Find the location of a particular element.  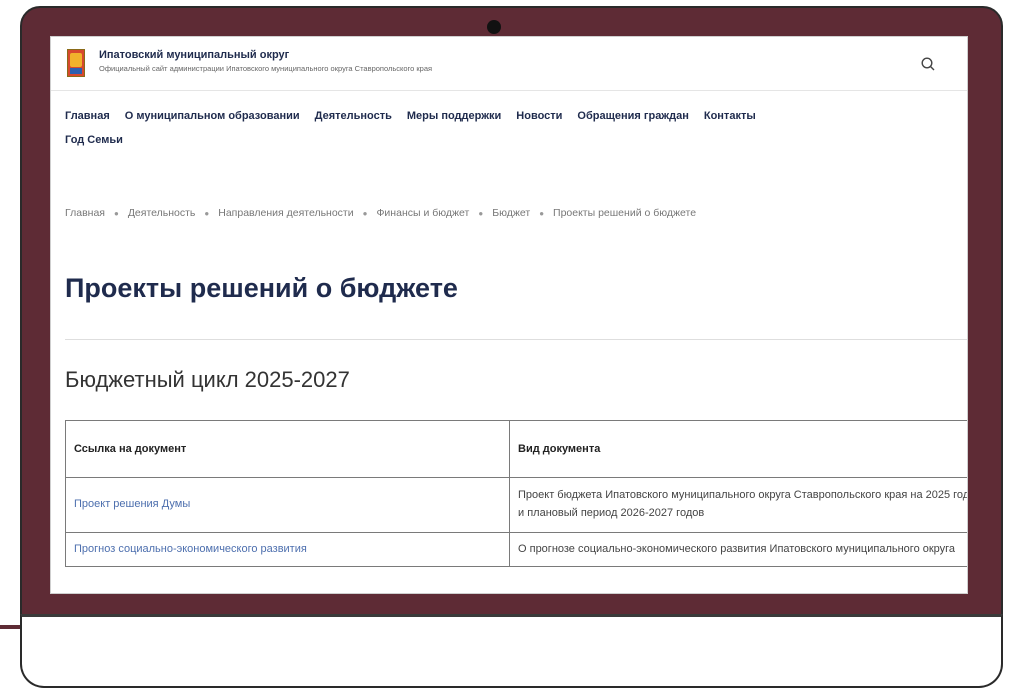

document-link: Проект решения Думы is located at coordinates (132, 504).